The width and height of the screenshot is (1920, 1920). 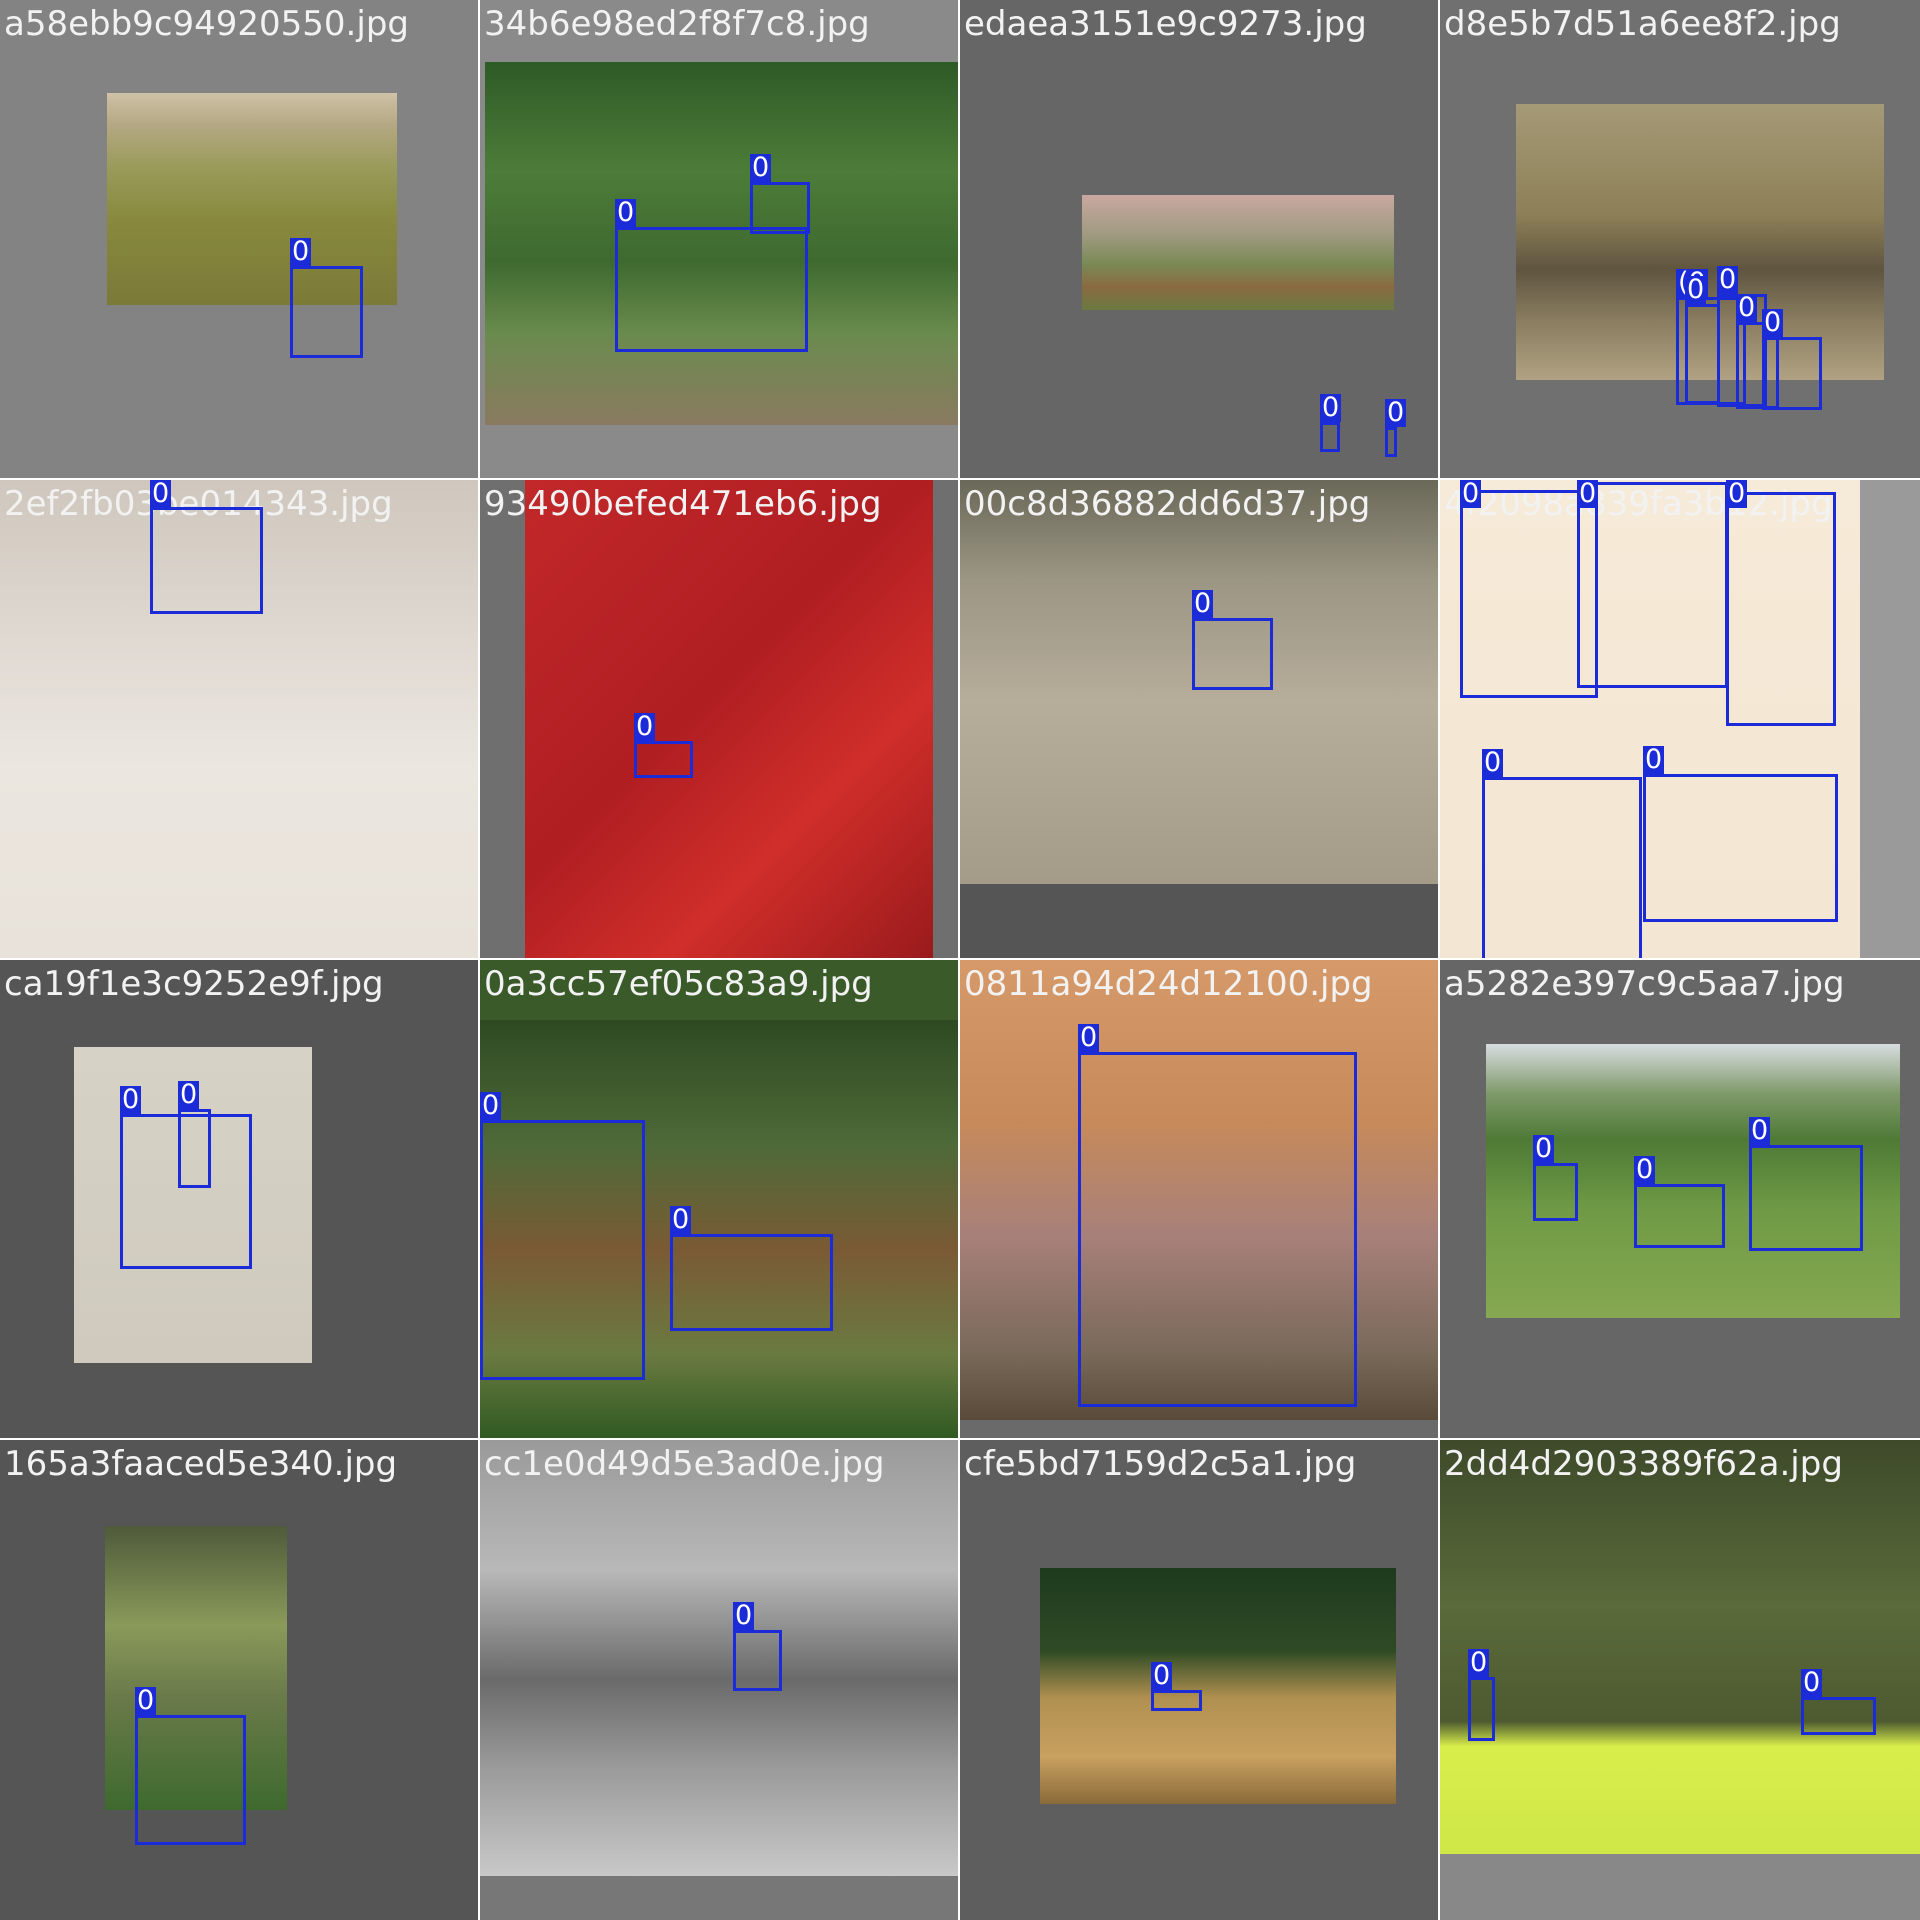 What do you see at coordinates (194, 984) in the screenshot?
I see `image-filename: ca19f1e3c9252e9f.jpg` at bounding box center [194, 984].